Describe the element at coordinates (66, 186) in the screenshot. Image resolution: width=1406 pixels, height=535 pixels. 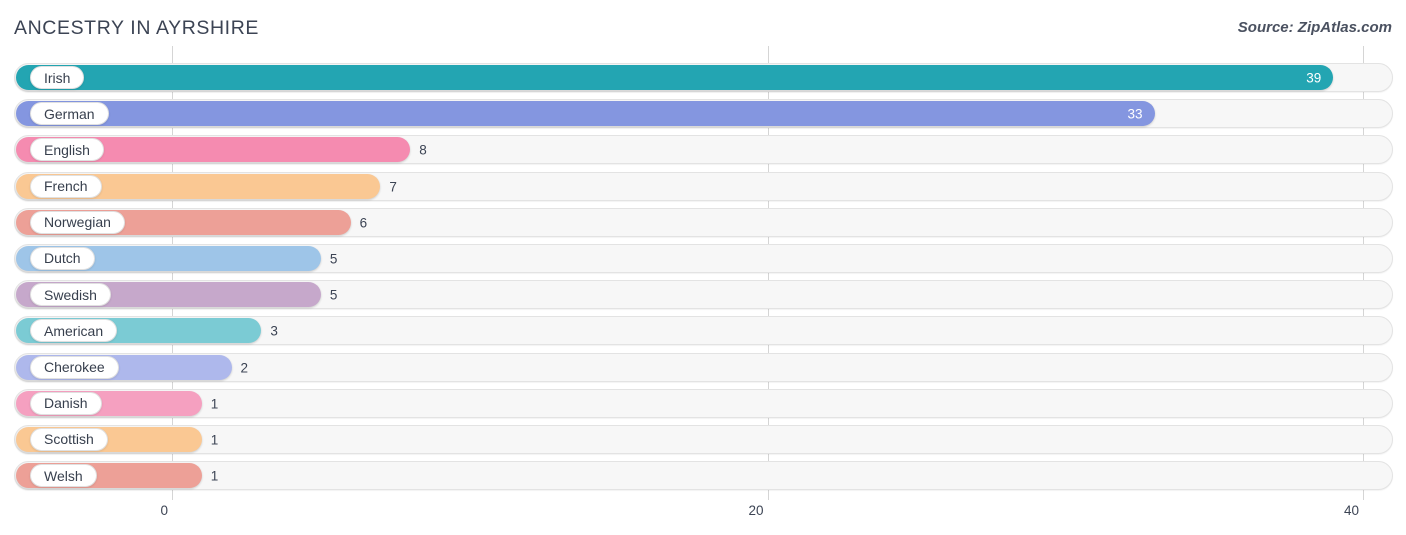
I see `category-label-french: French` at that location.